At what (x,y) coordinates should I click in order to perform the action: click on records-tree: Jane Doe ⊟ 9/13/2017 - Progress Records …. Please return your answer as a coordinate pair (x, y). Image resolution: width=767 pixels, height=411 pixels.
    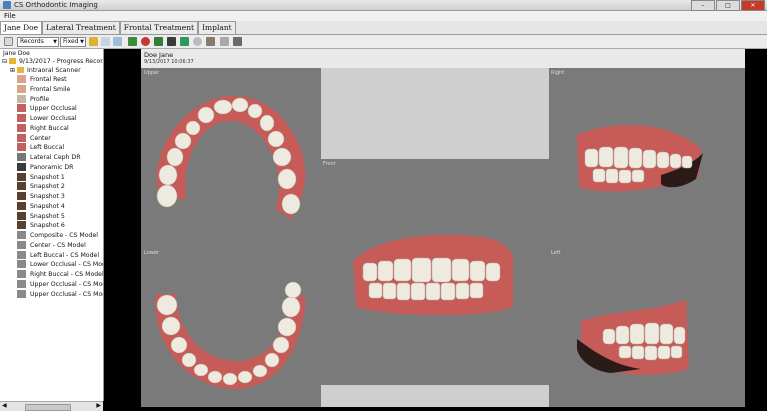
    Looking at the image, I should click on (52, 225).